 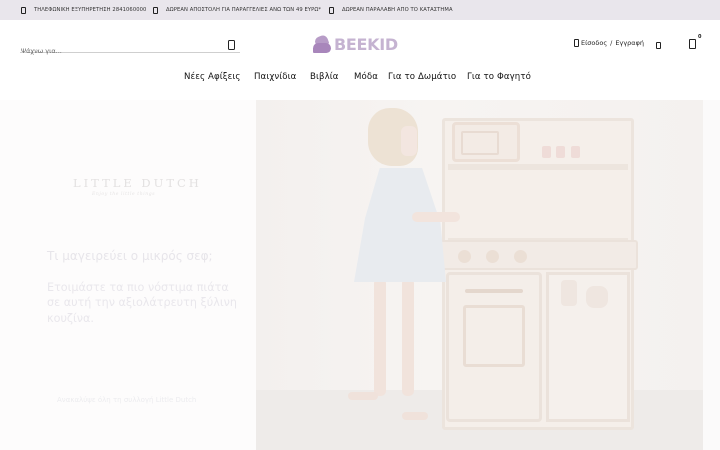 What do you see at coordinates (212, 77) in the screenshot?
I see `nav-item-new-arrivals: Νέες Αφίξεις` at bounding box center [212, 77].